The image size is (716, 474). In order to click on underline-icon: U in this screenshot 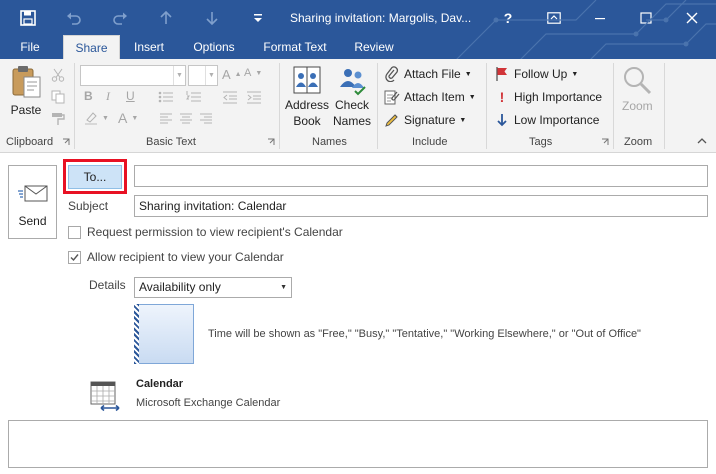, I will do `click(130, 96)`.